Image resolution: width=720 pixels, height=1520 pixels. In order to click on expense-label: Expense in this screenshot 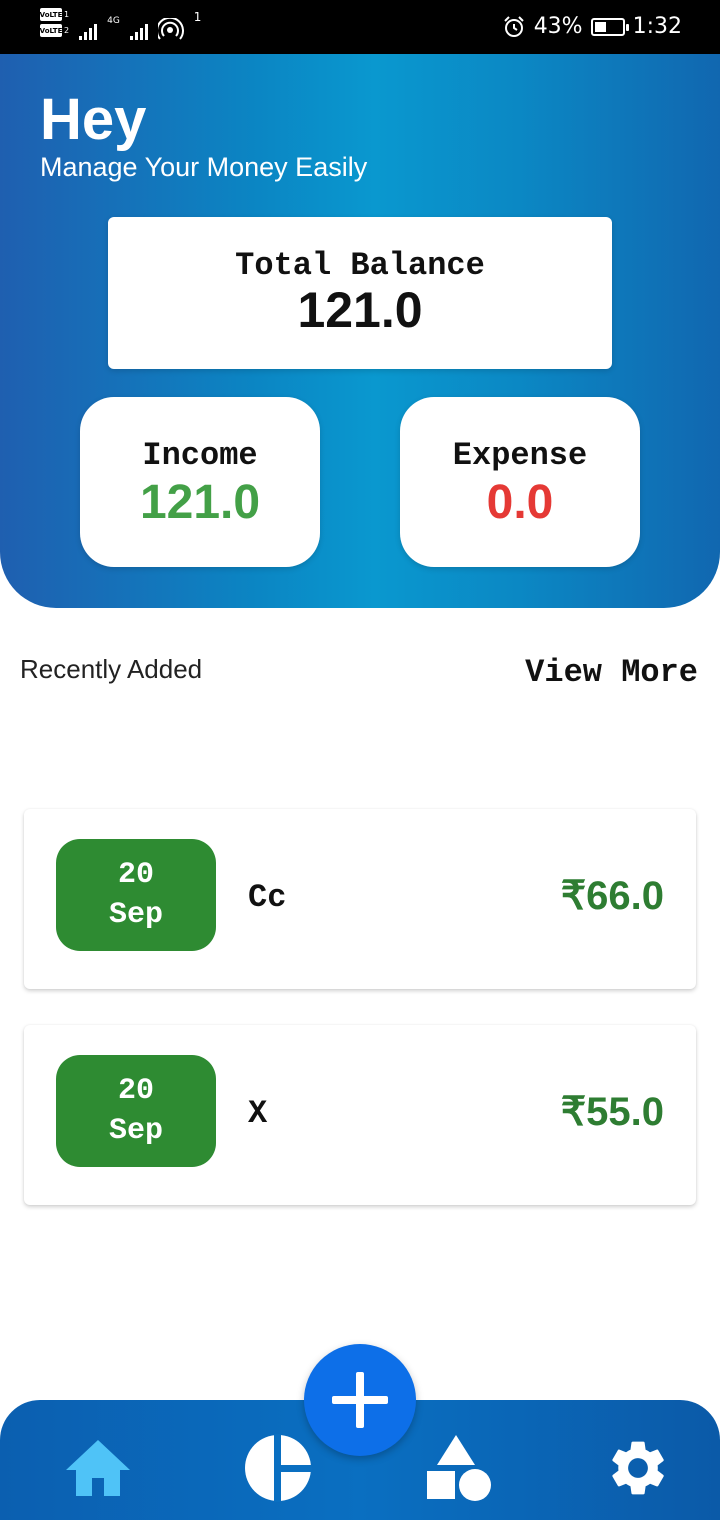, I will do `click(520, 455)`.